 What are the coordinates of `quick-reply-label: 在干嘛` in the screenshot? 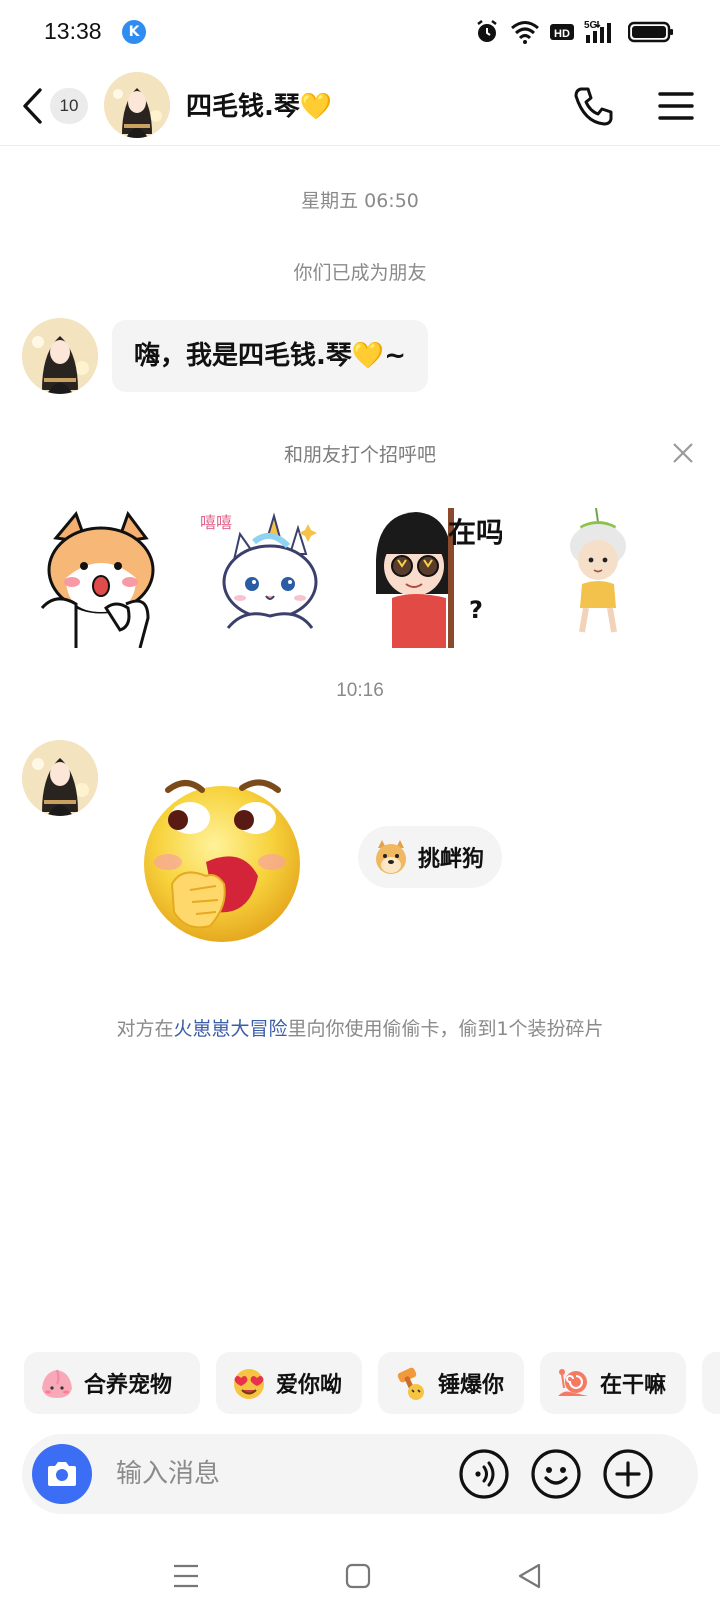 It's located at (633, 1385).